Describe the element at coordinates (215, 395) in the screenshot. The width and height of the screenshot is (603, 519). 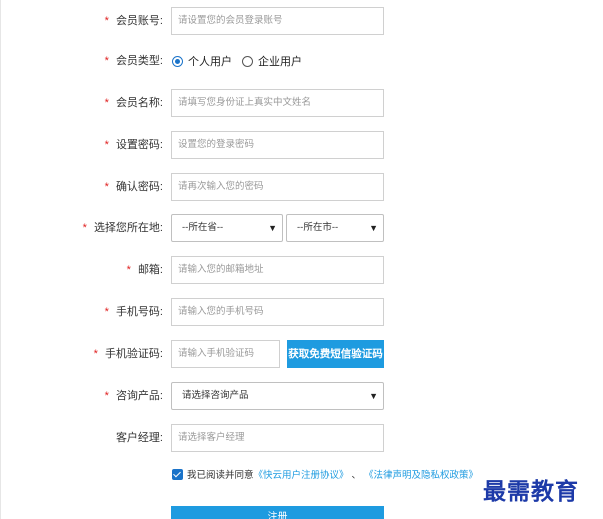
I see `product-select-value: 请选择咨询产品` at that location.